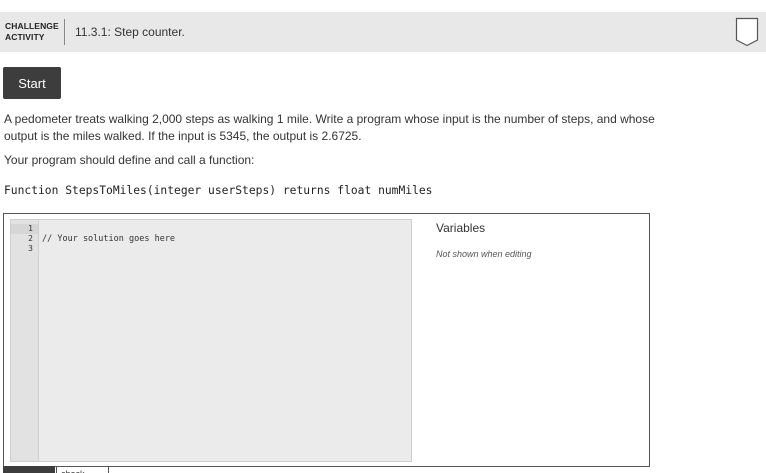  What do you see at coordinates (461, 228) in the screenshot?
I see `variables-title: Variables` at bounding box center [461, 228].